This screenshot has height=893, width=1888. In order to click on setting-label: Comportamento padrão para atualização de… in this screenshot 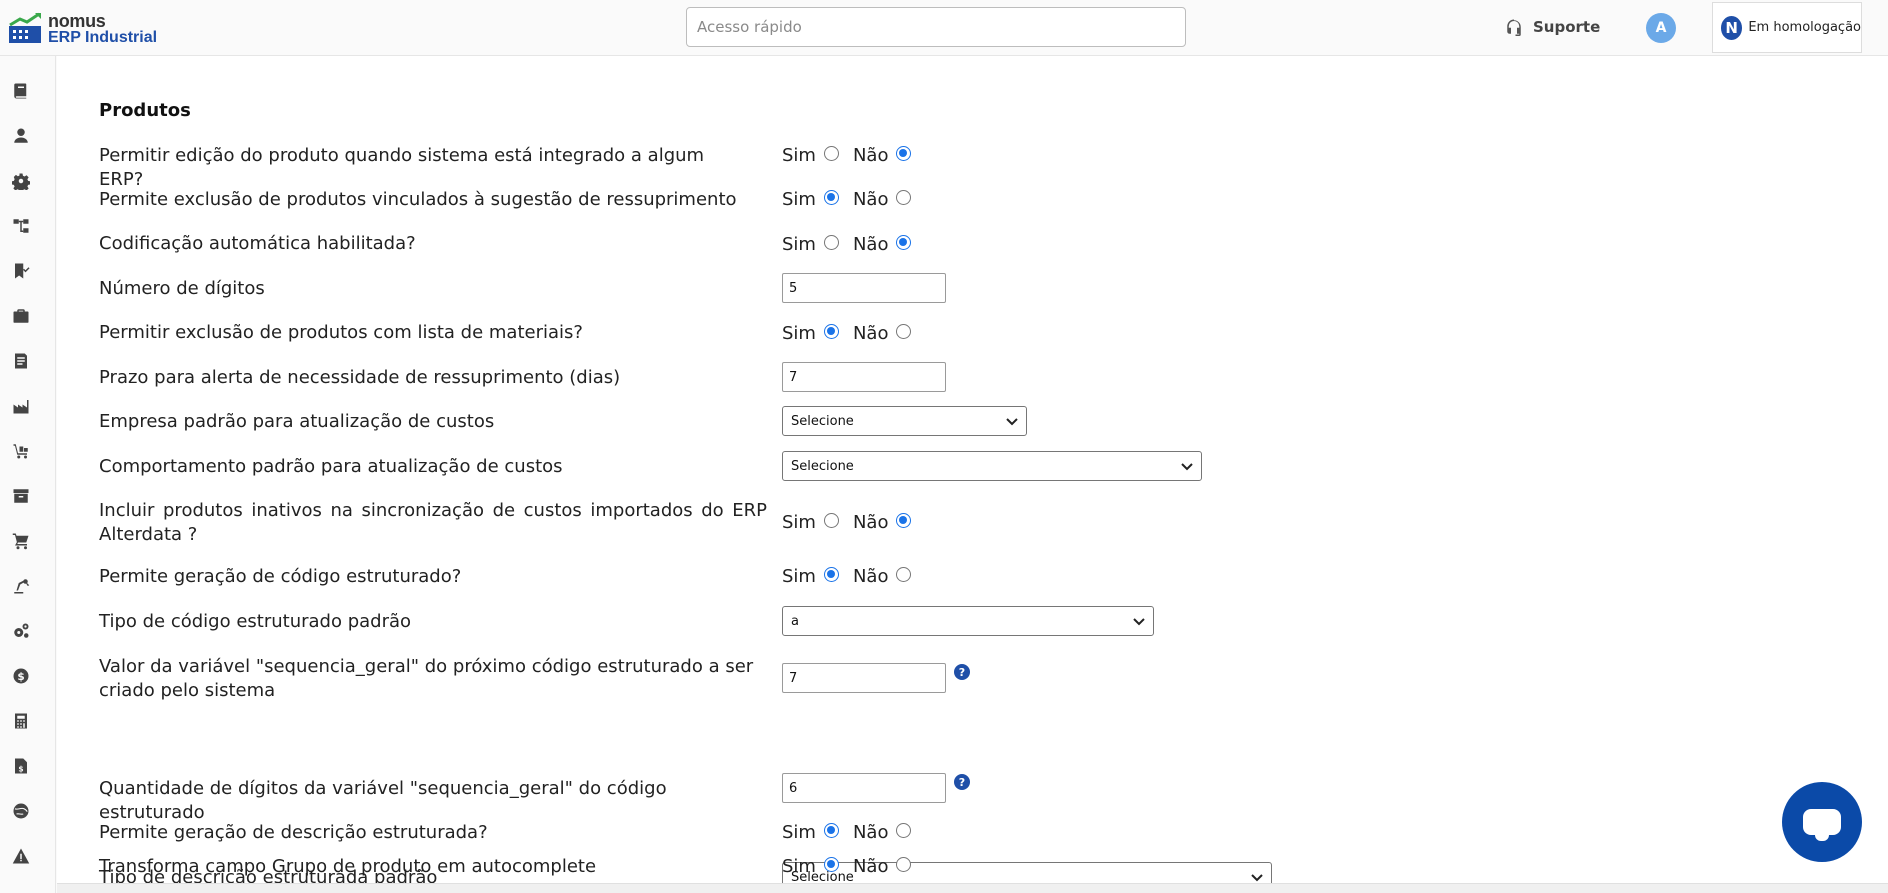, I will do `click(331, 466)`.